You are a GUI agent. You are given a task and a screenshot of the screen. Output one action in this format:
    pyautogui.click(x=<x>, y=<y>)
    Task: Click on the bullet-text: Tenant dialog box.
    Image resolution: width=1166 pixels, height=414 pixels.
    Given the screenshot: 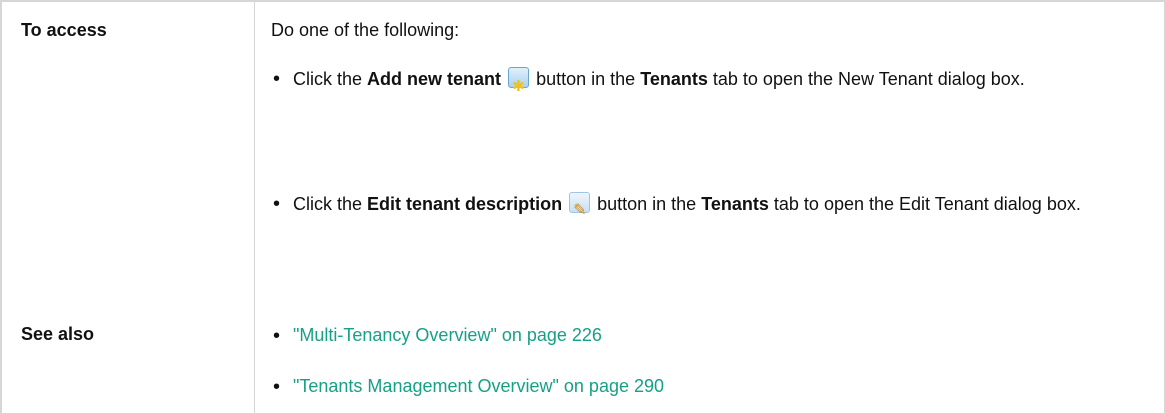 What is the action you would take?
    pyautogui.click(x=951, y=79)
    